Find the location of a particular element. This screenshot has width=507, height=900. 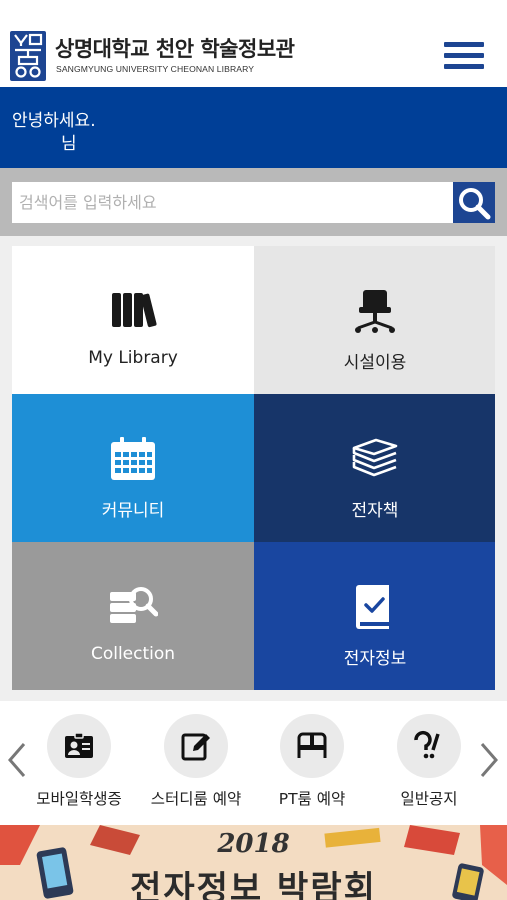

quick-link-label: 모바일학생증 is located at coordinates (79, 799).